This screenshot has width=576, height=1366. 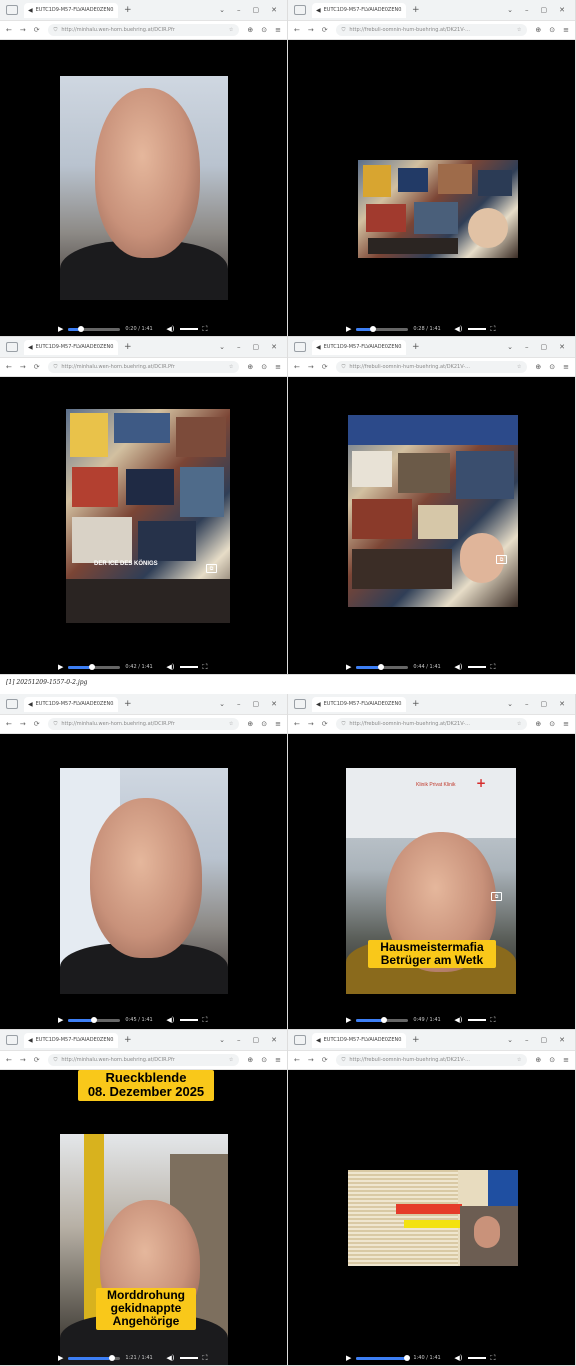 I want to click on video-player: ▶ 0:28 / 1:41 ◀) ⛶, so click(x=431, y=188).